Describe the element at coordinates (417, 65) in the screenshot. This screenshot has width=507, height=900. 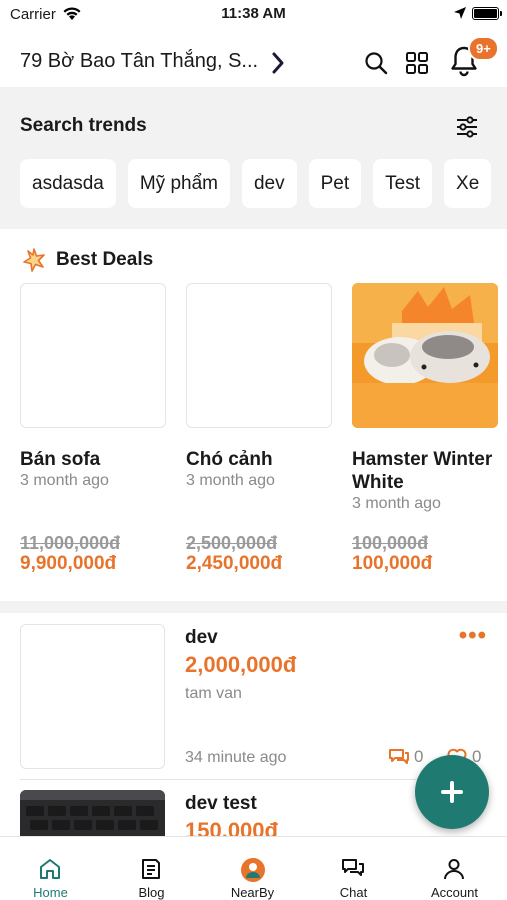
I see `grid-icon` at that location.